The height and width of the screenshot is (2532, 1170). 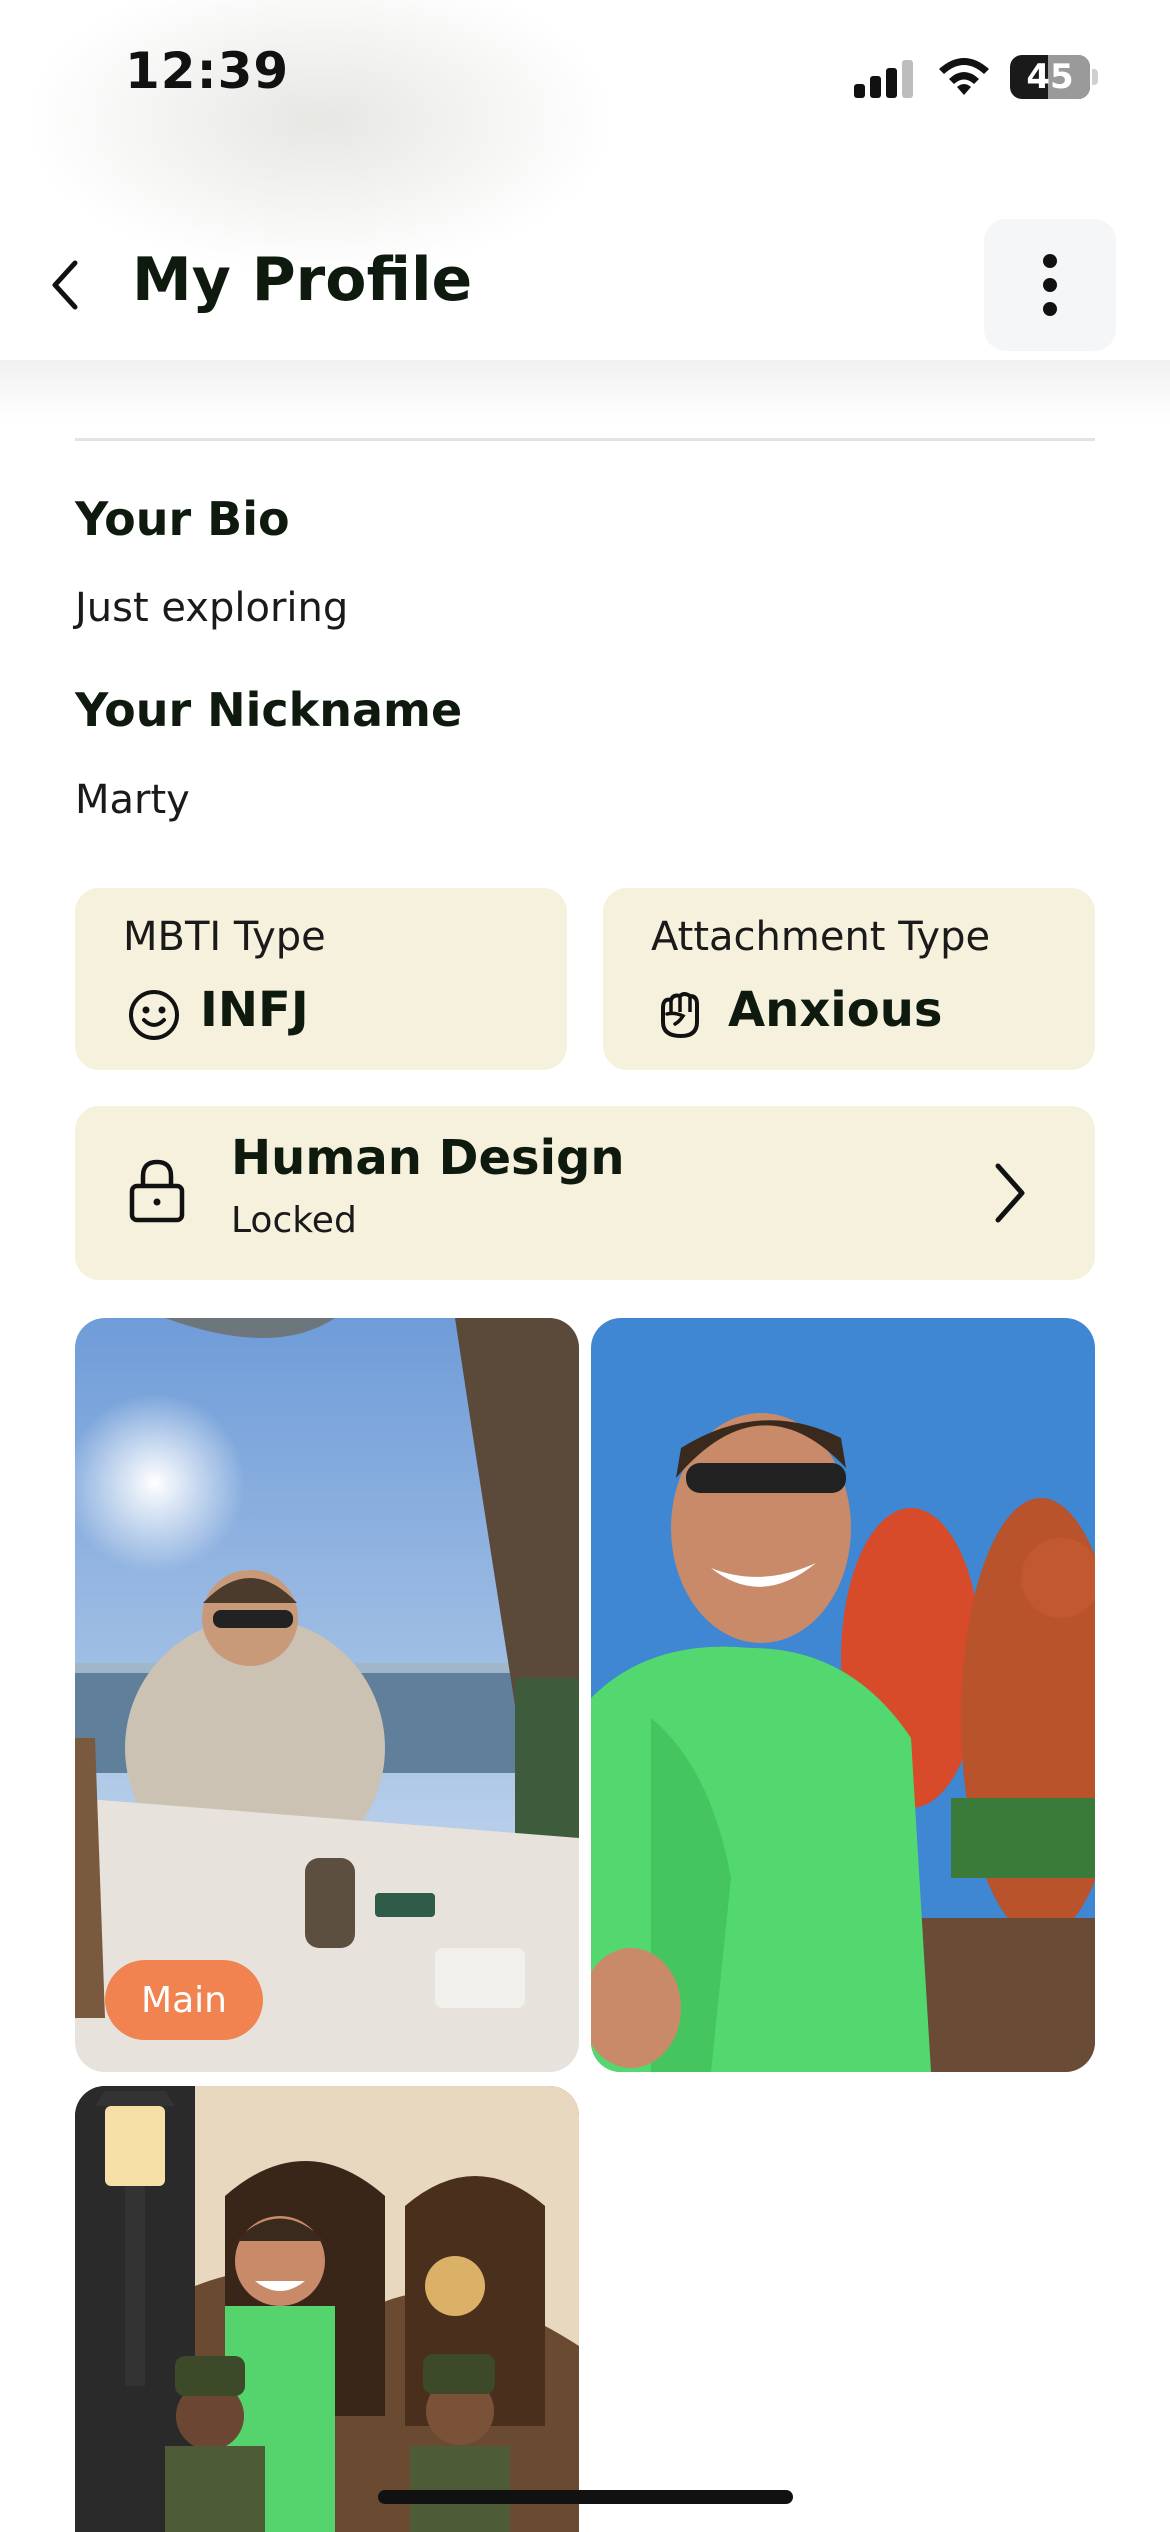 What do you see at coordinates (207, 71) in the screenshot?
I see `status-time: 12:39` at bounding box center [207, 71].